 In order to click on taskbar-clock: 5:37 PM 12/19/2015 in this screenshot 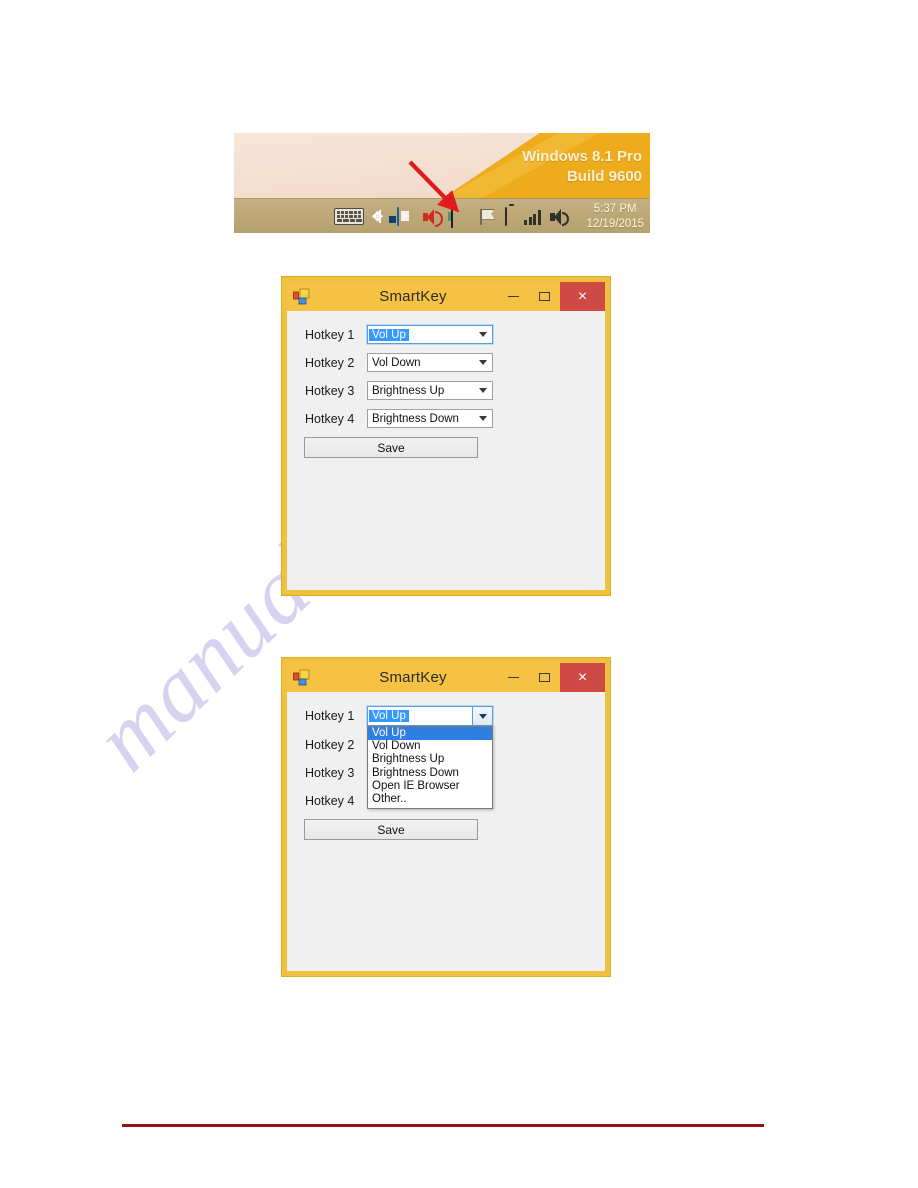, I will do `click(615, 216)`.